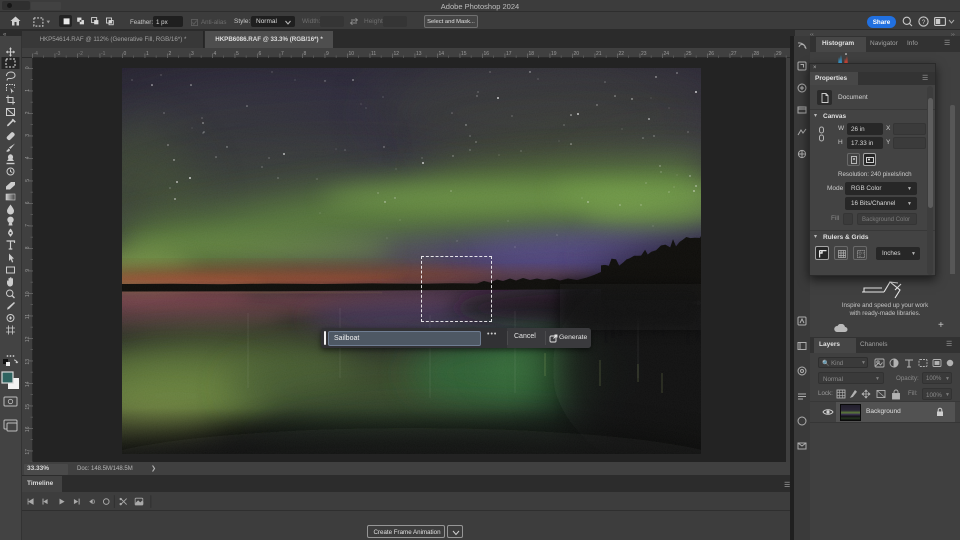 The width and height of the screenshot is (960, 540). What do you see at coordinates (689, 54) in the screenshot?
I see `svg-text: 25` at bounding box center [689, 54].